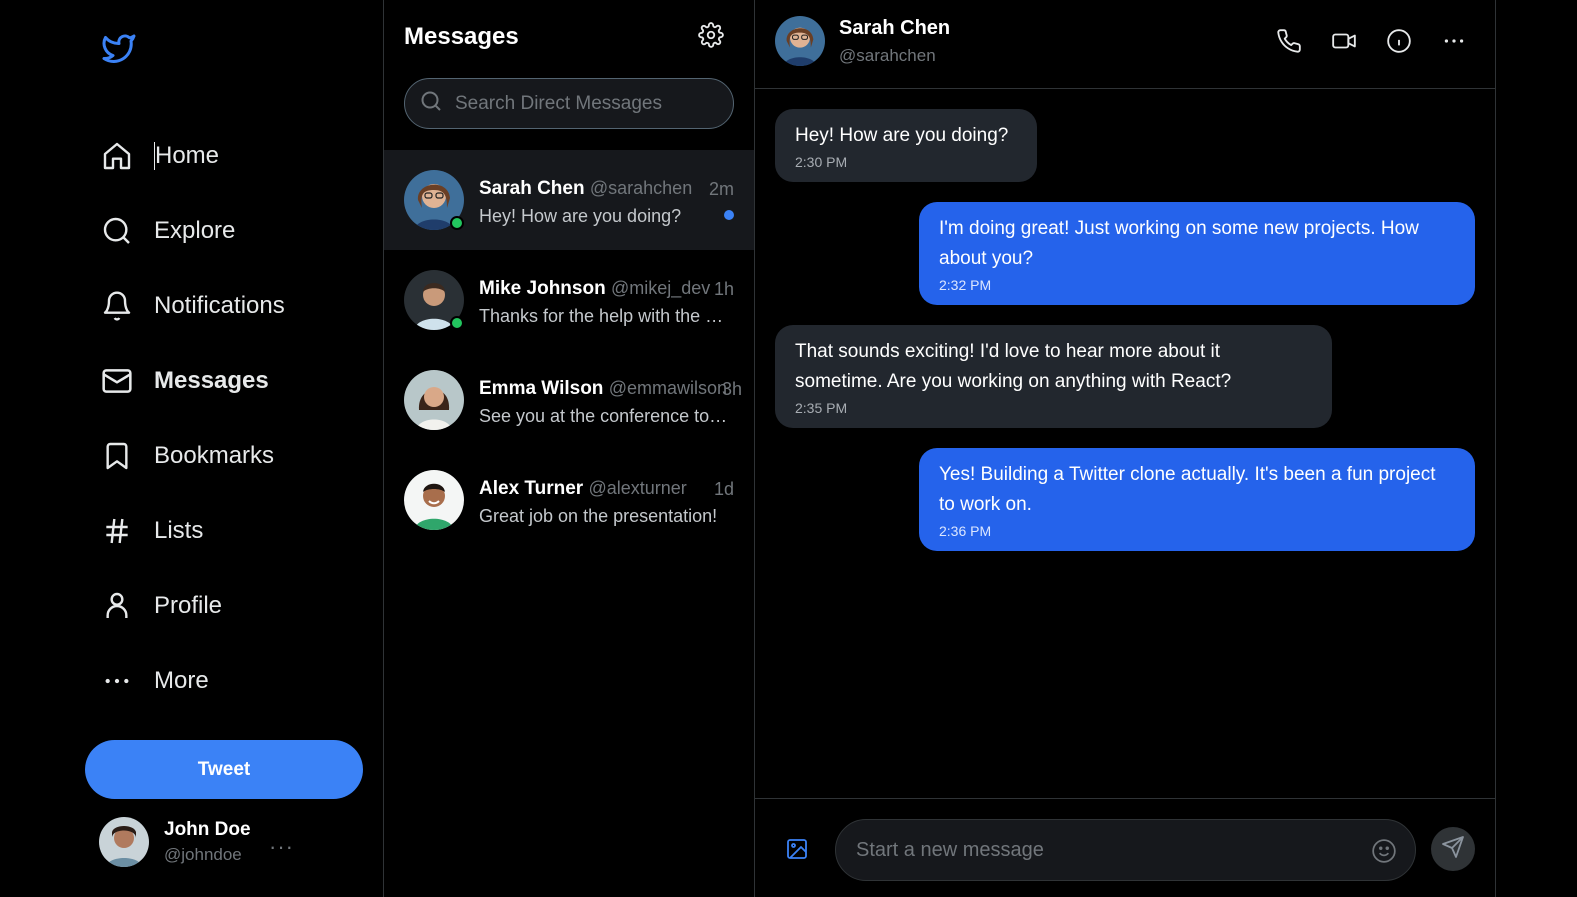  I want to click on conversation-time: 3h, so click(731, 389).